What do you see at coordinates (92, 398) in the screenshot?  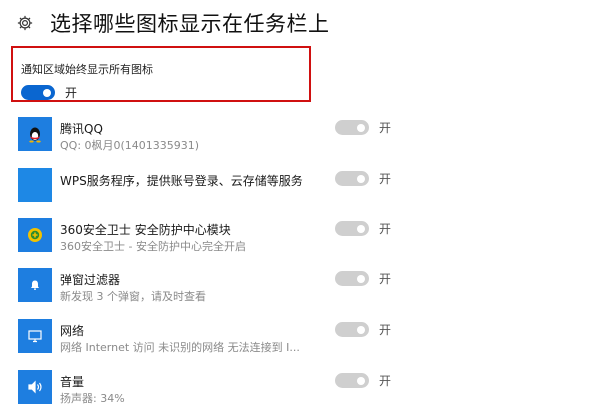 I see `item-subtitle: 扬声器: 34%` at bounding box center [92, 398].